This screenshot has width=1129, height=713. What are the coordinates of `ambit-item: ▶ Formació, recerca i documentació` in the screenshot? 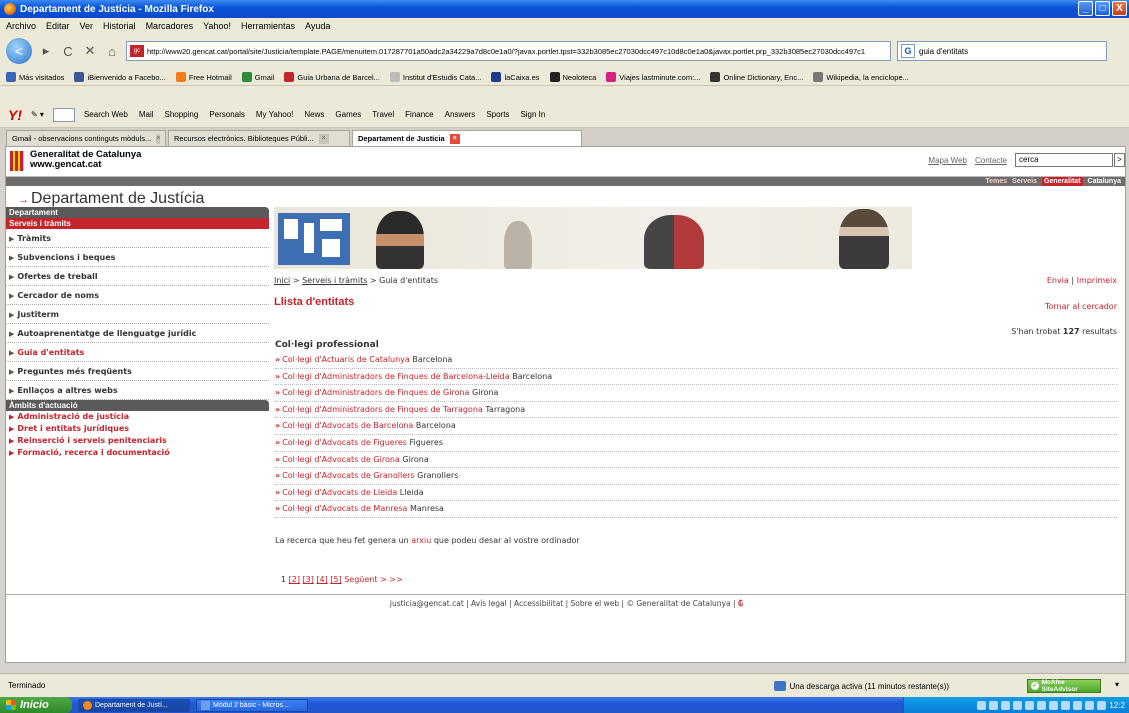 It's located at (137, 453).